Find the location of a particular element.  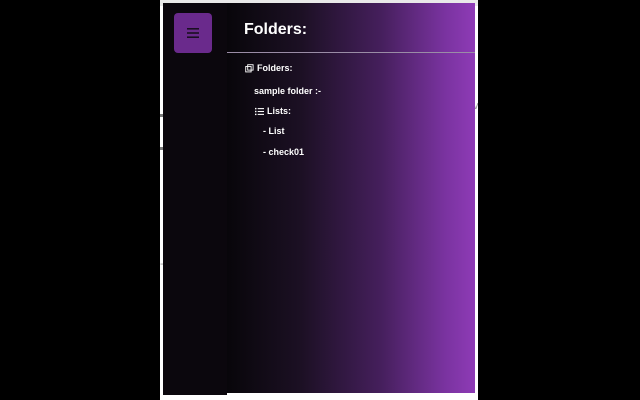

sidebar-rail is located at coordinates (195, 199).